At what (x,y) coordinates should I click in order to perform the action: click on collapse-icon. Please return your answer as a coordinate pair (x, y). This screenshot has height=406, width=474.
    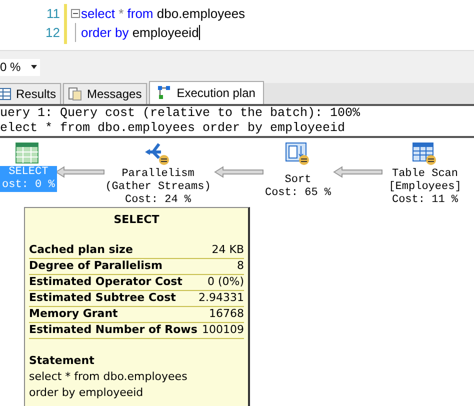
    Looking at the image, I should click on (75, 13).